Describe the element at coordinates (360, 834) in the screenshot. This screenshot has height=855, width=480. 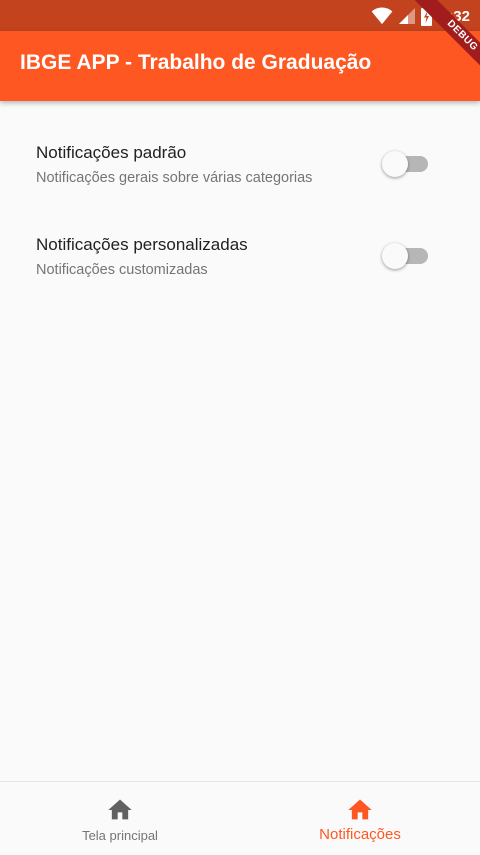
I see `nav-label: Notificações` at that location.